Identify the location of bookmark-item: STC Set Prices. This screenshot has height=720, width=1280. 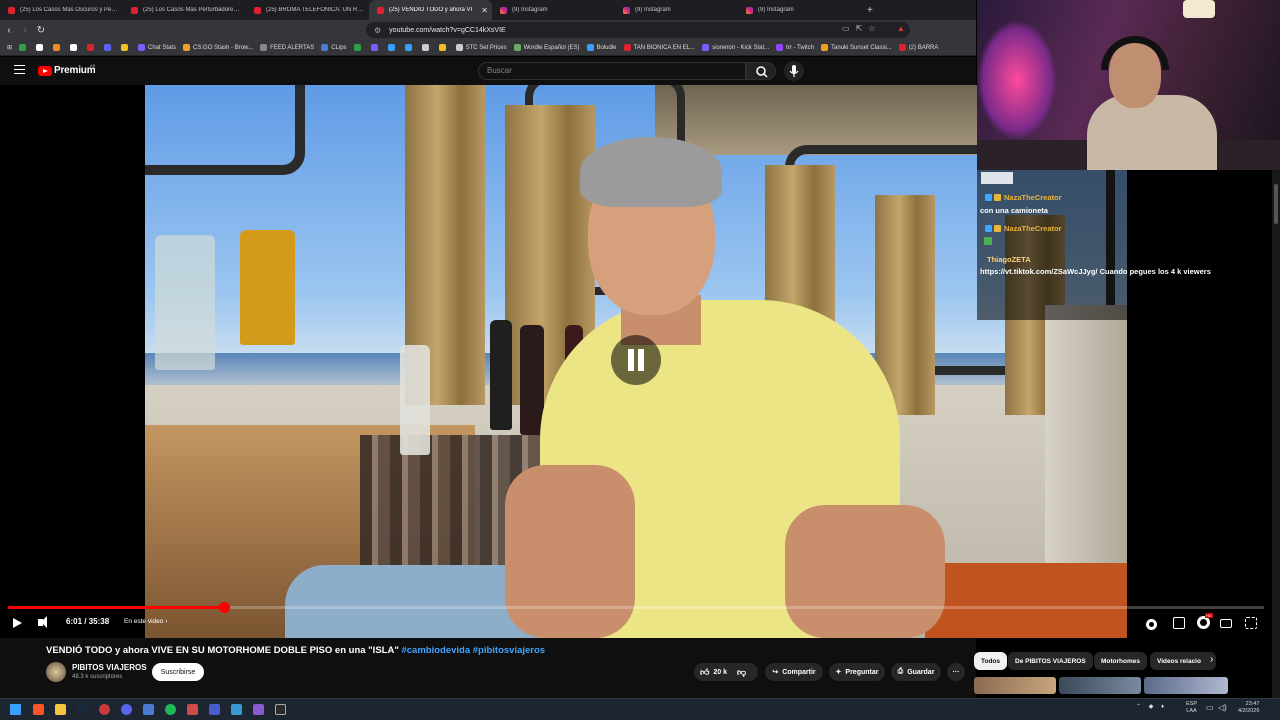
(481, 47).